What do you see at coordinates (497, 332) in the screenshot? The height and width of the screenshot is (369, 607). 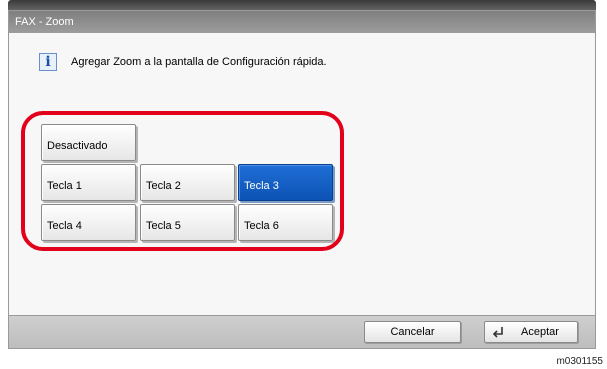 I see `enter-icon` at bounding box center [497, 332].